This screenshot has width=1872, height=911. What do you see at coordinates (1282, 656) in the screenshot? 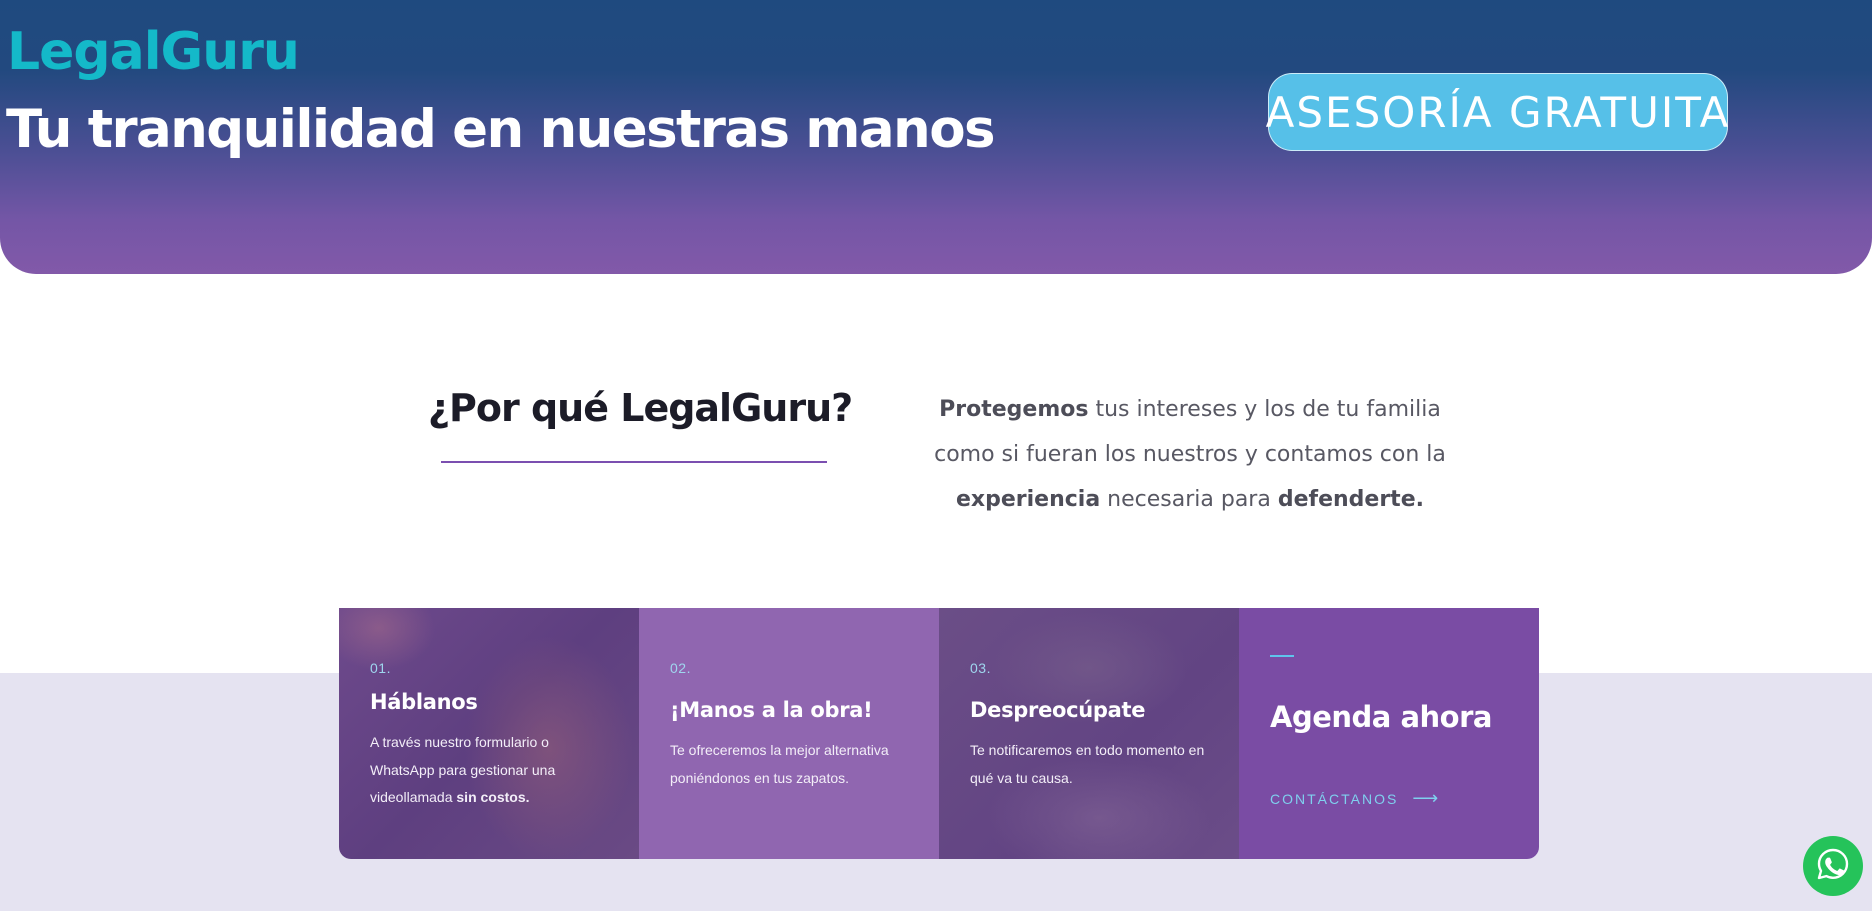
I see `accent-dash` at bounding box center [1282, 656].